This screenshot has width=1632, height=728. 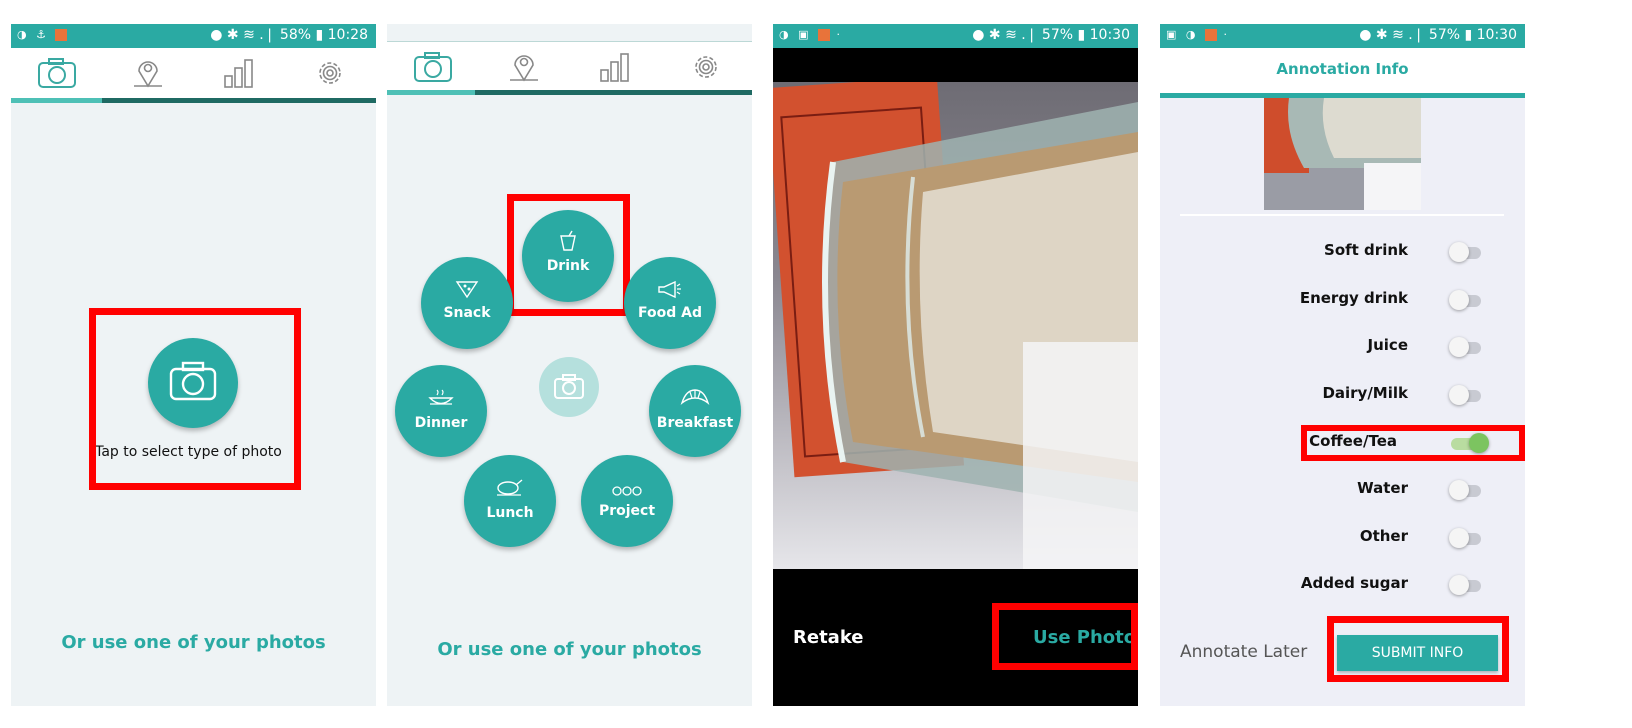 I want to click on option-dairy-milk: Dairy/Milk, so click(x=1342, y=396).